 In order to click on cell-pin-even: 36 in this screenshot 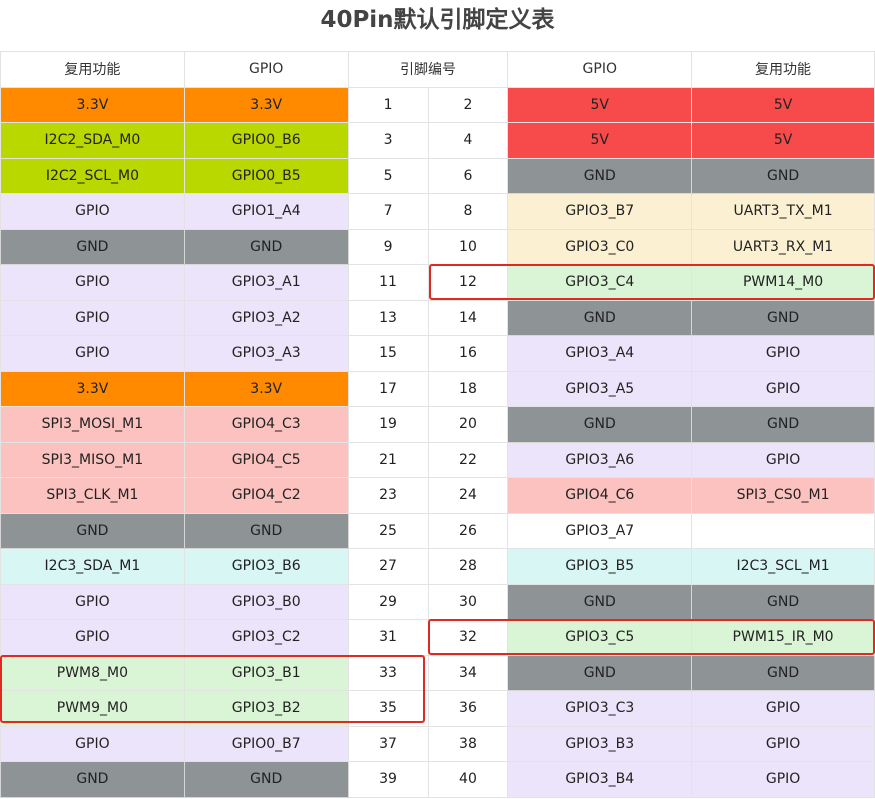, I will do `click(468, 708)`.